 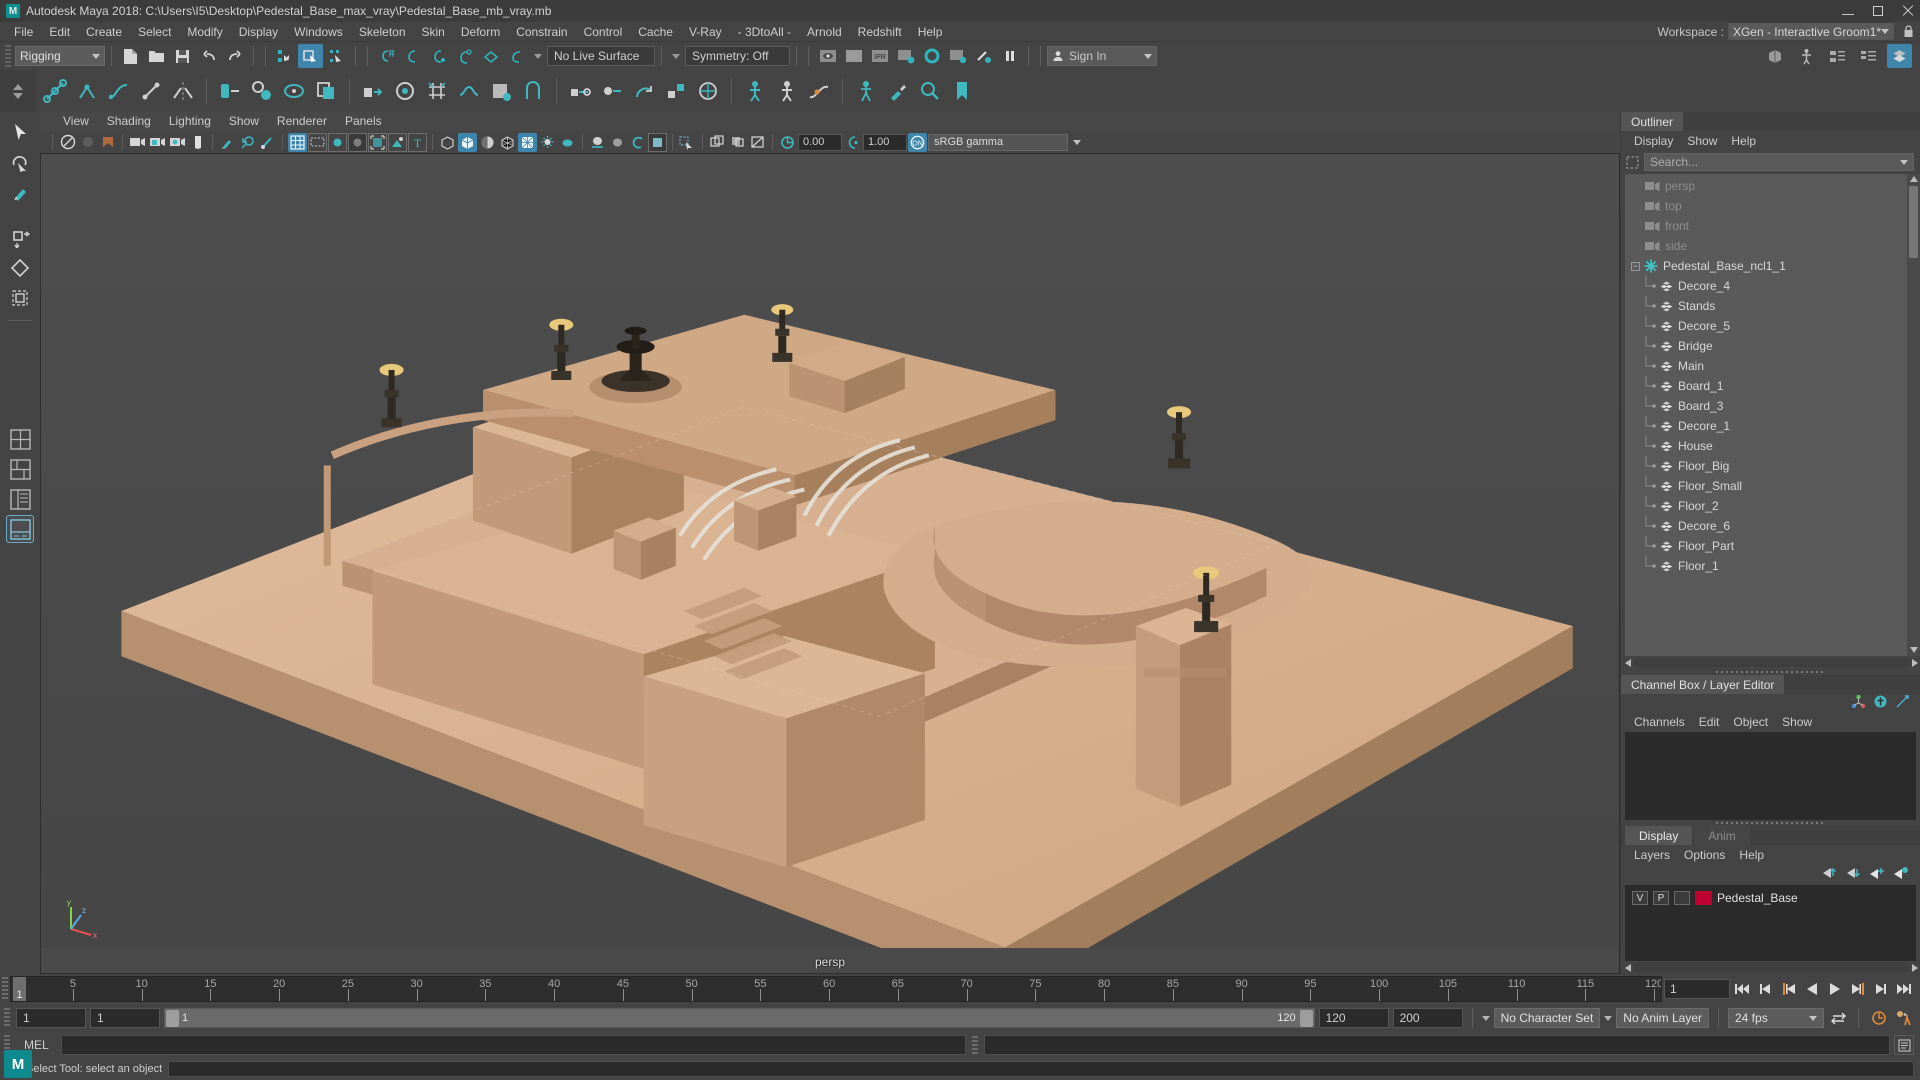 What do you see at coordinates (20, 132) in the screenshot?
I see `select-tool` at bounding box center [20, 132].